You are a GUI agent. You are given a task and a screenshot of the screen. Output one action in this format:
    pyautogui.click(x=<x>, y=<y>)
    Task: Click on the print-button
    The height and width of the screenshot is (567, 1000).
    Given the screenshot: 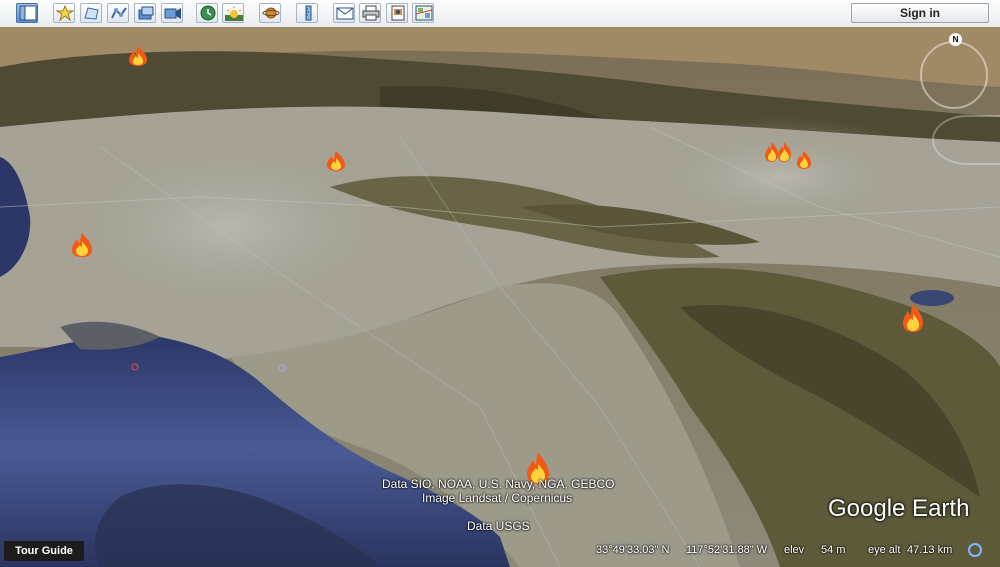 What is the action you would take?
    pyautogui.click(x=370, y=13)
    